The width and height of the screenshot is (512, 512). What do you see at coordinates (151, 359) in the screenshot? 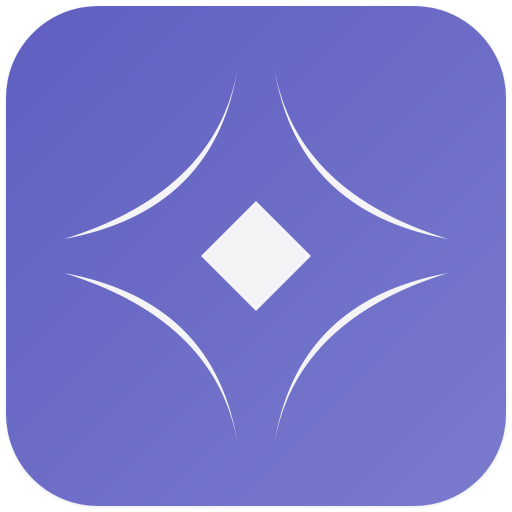
I see `petal-bottom-left` at bounding box center [151, 359].